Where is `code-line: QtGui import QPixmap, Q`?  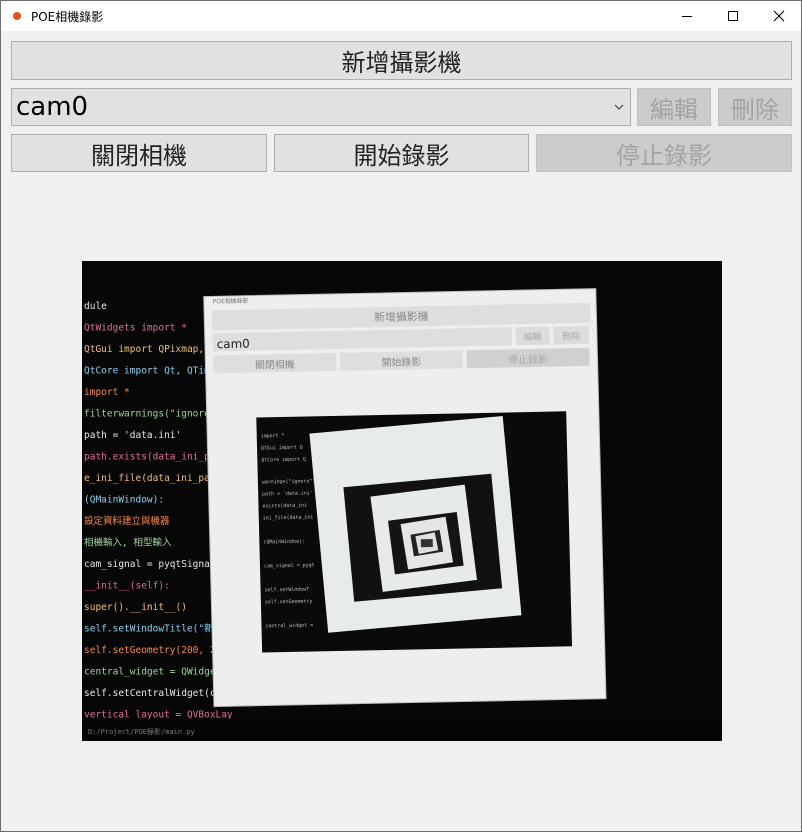 code-line: QtGui import QPixmap, Q is located at coordinates (150, 349).